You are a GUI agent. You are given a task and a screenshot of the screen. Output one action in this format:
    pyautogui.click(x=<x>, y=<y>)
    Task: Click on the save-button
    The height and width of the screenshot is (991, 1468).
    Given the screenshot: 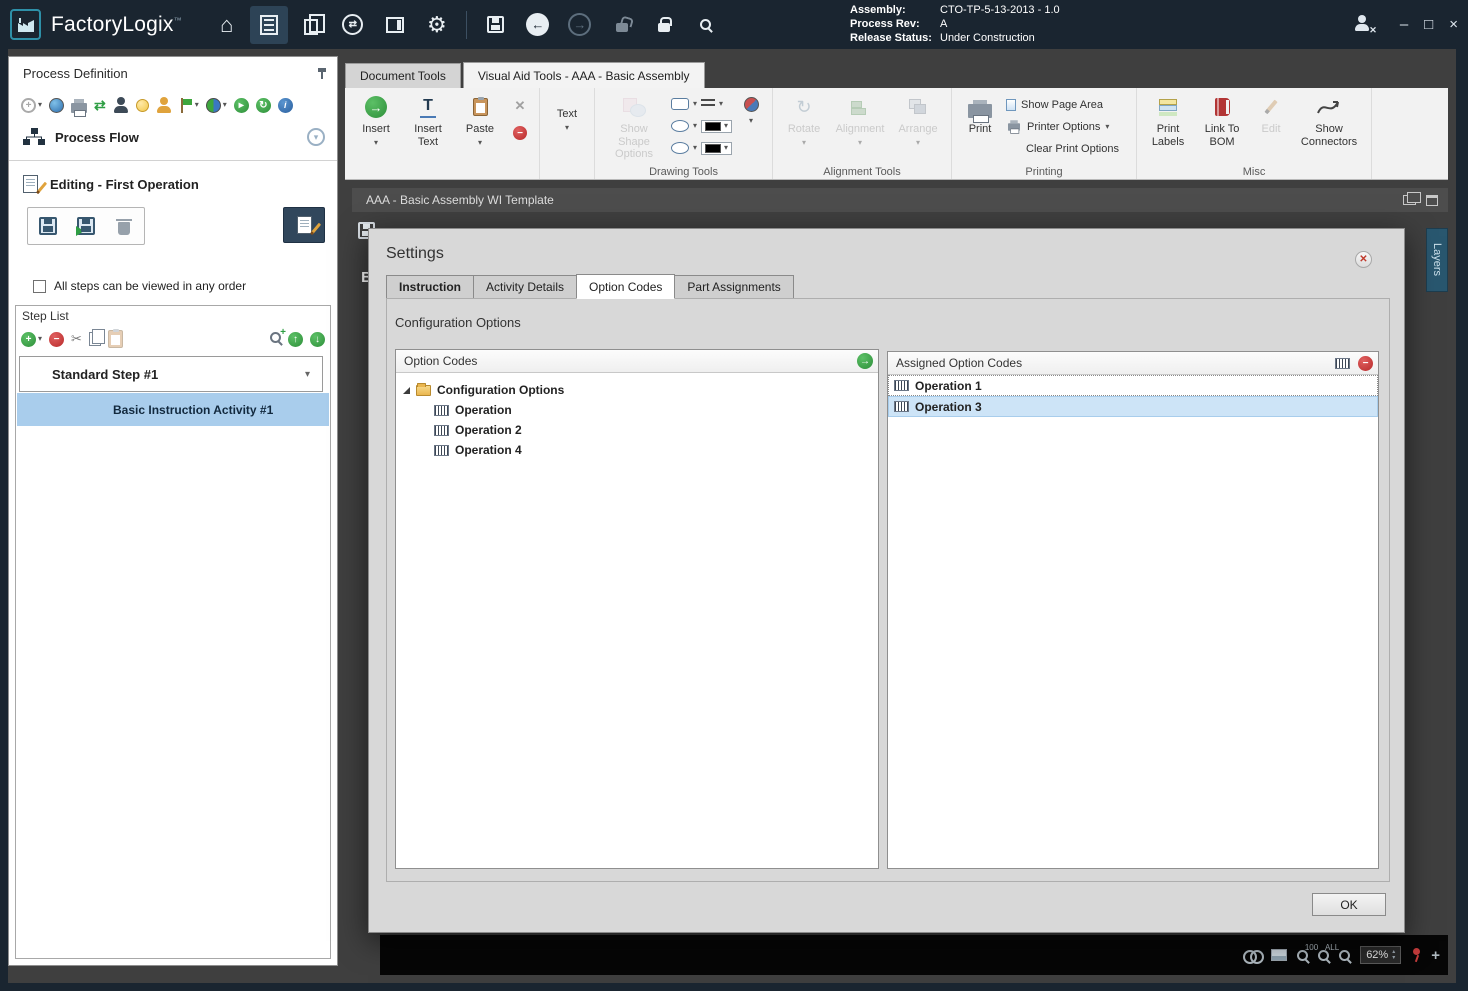 What is the action you would take?
    pyautogui.click(x=496, y=25)
    